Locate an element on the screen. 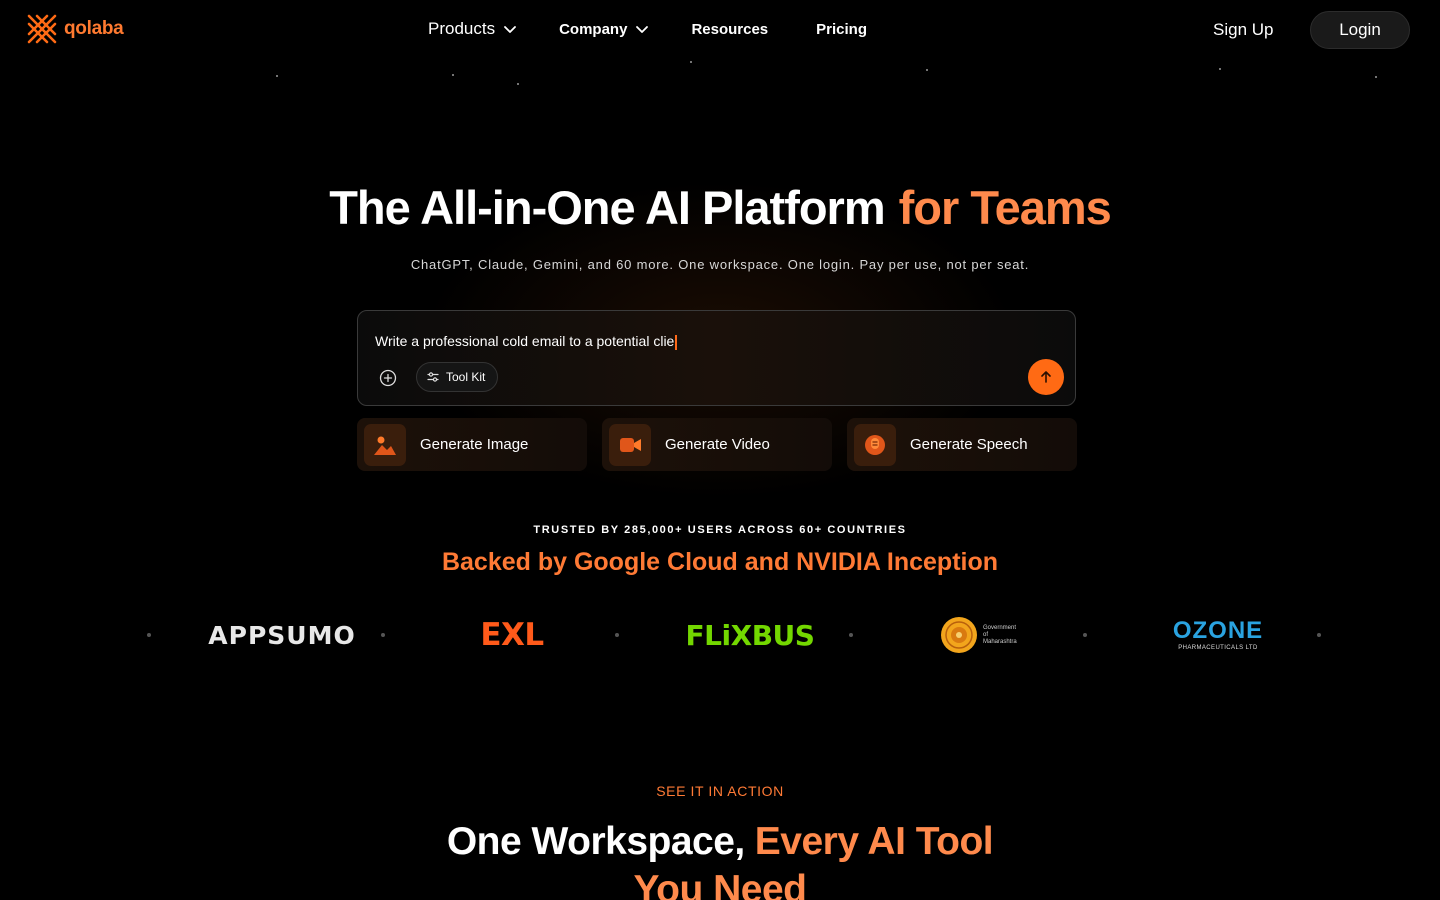  generate-video-label: Generate Video is located at coordinates (717, 444).